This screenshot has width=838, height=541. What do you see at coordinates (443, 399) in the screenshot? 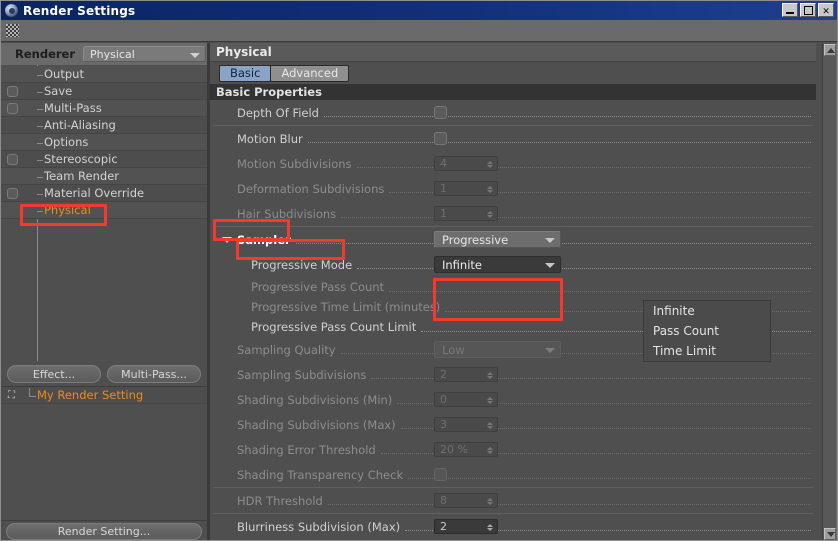
I see `number-field-value: 0` at bounding box center [443, 399].